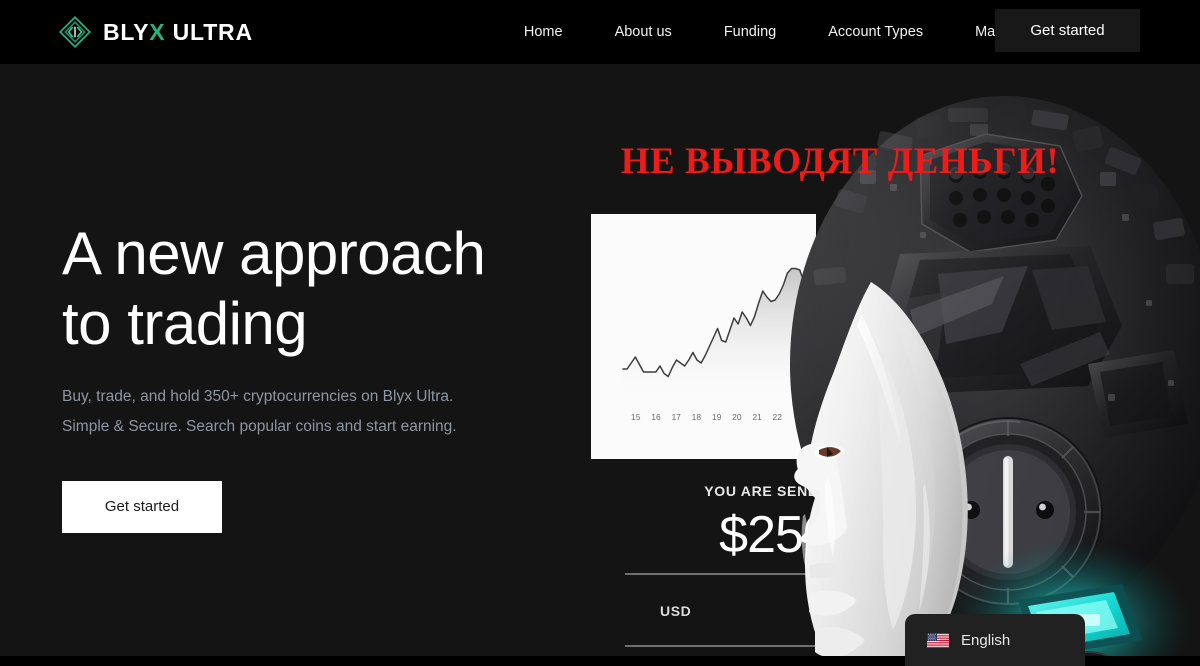  I want to click on diamond-chevron-logo-icon, so click(75, 32).